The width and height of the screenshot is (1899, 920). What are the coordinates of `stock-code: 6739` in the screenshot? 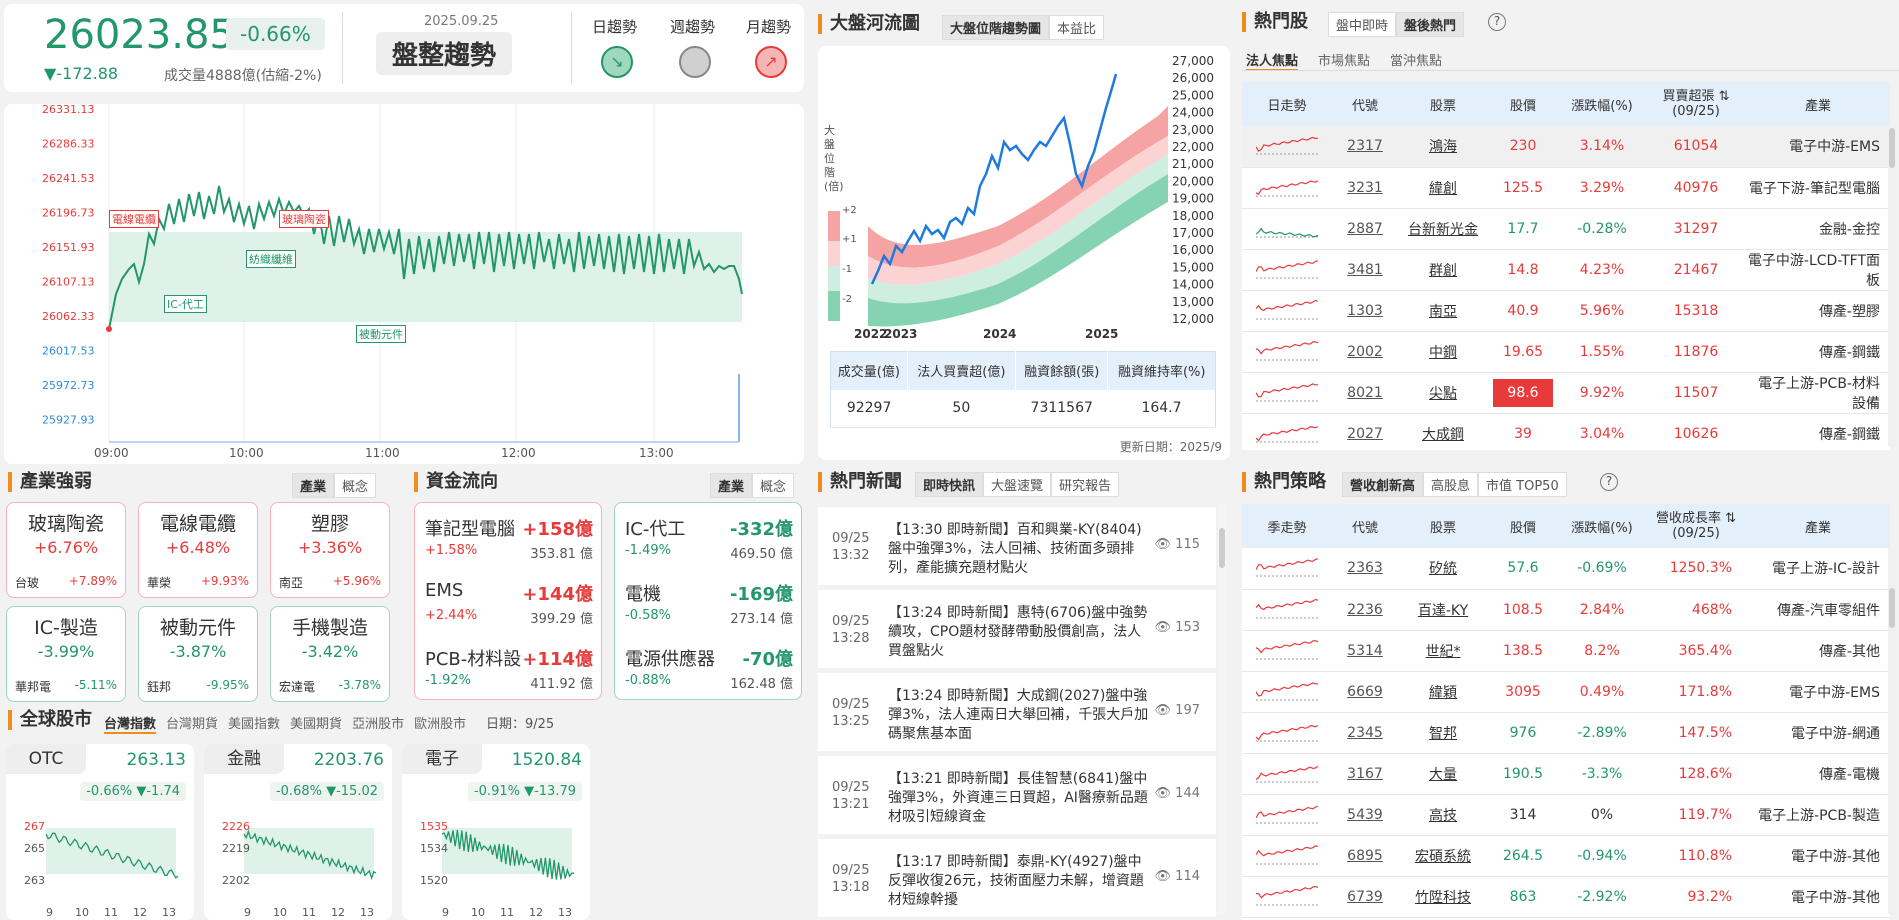 It's located at (1365, 897).